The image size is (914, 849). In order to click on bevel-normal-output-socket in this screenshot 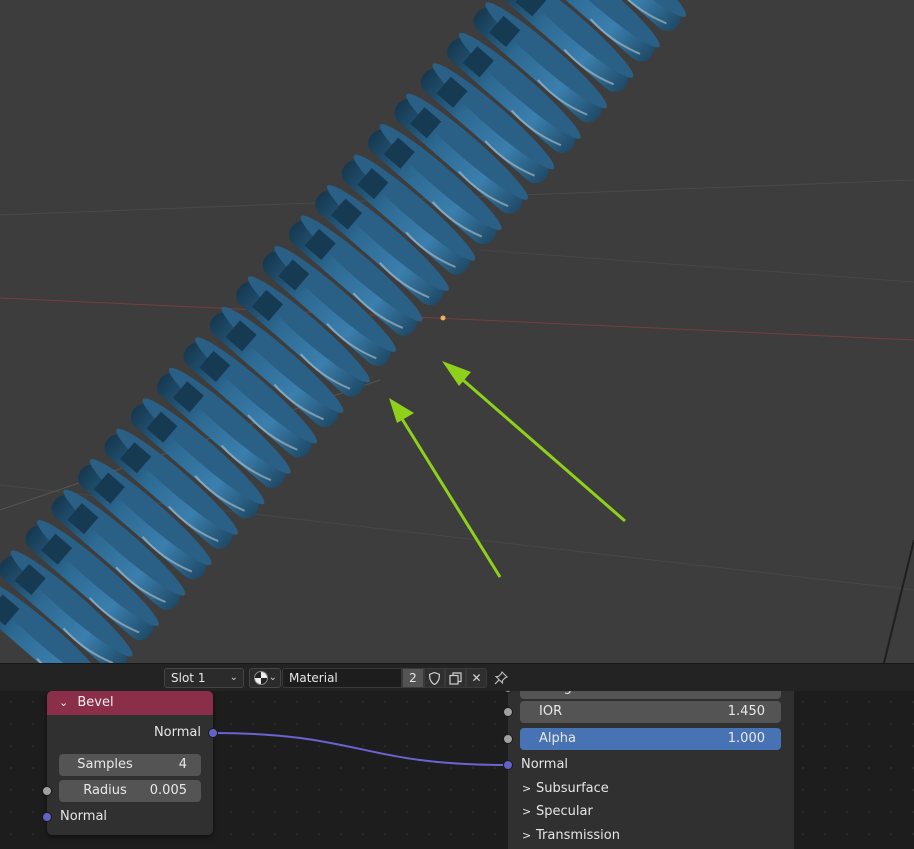, I will do `click(213, 733)`.